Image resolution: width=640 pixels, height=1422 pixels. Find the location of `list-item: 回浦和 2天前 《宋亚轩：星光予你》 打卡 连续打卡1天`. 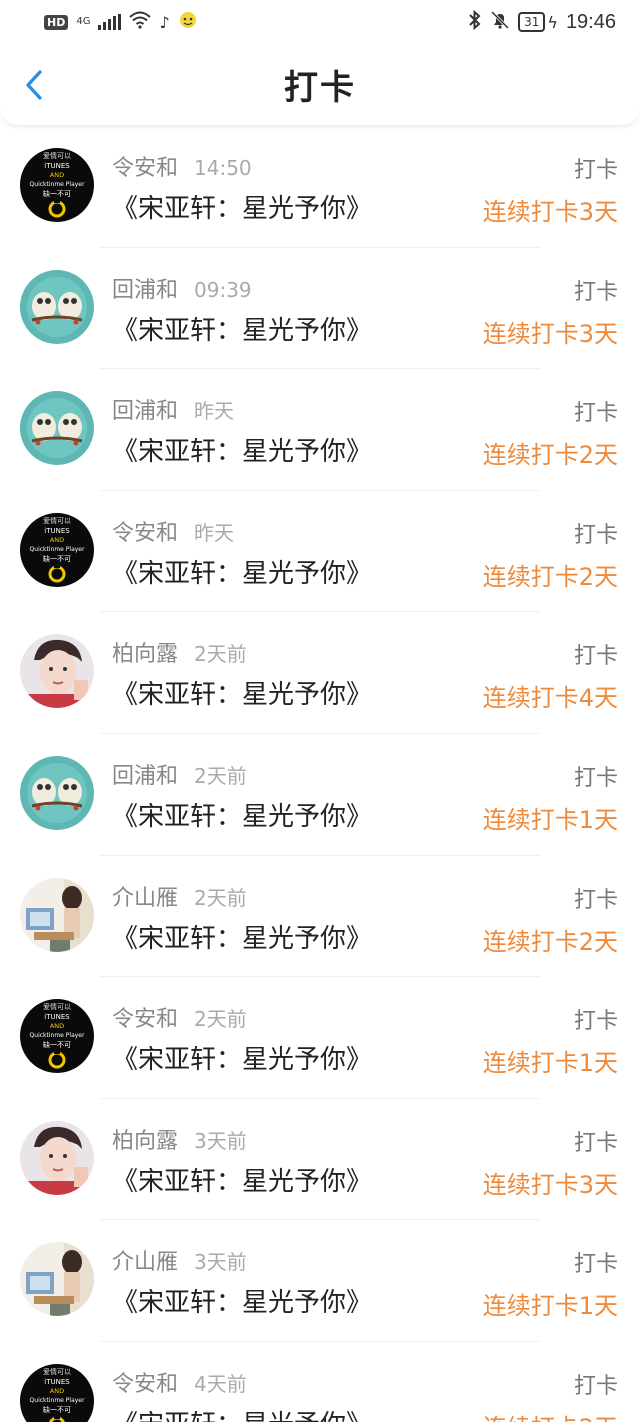

list-item: 回浦和 2天前 《宋亚轩：星光予你》 打卡 连续打卡1天 is located at coordinates (320, 795).